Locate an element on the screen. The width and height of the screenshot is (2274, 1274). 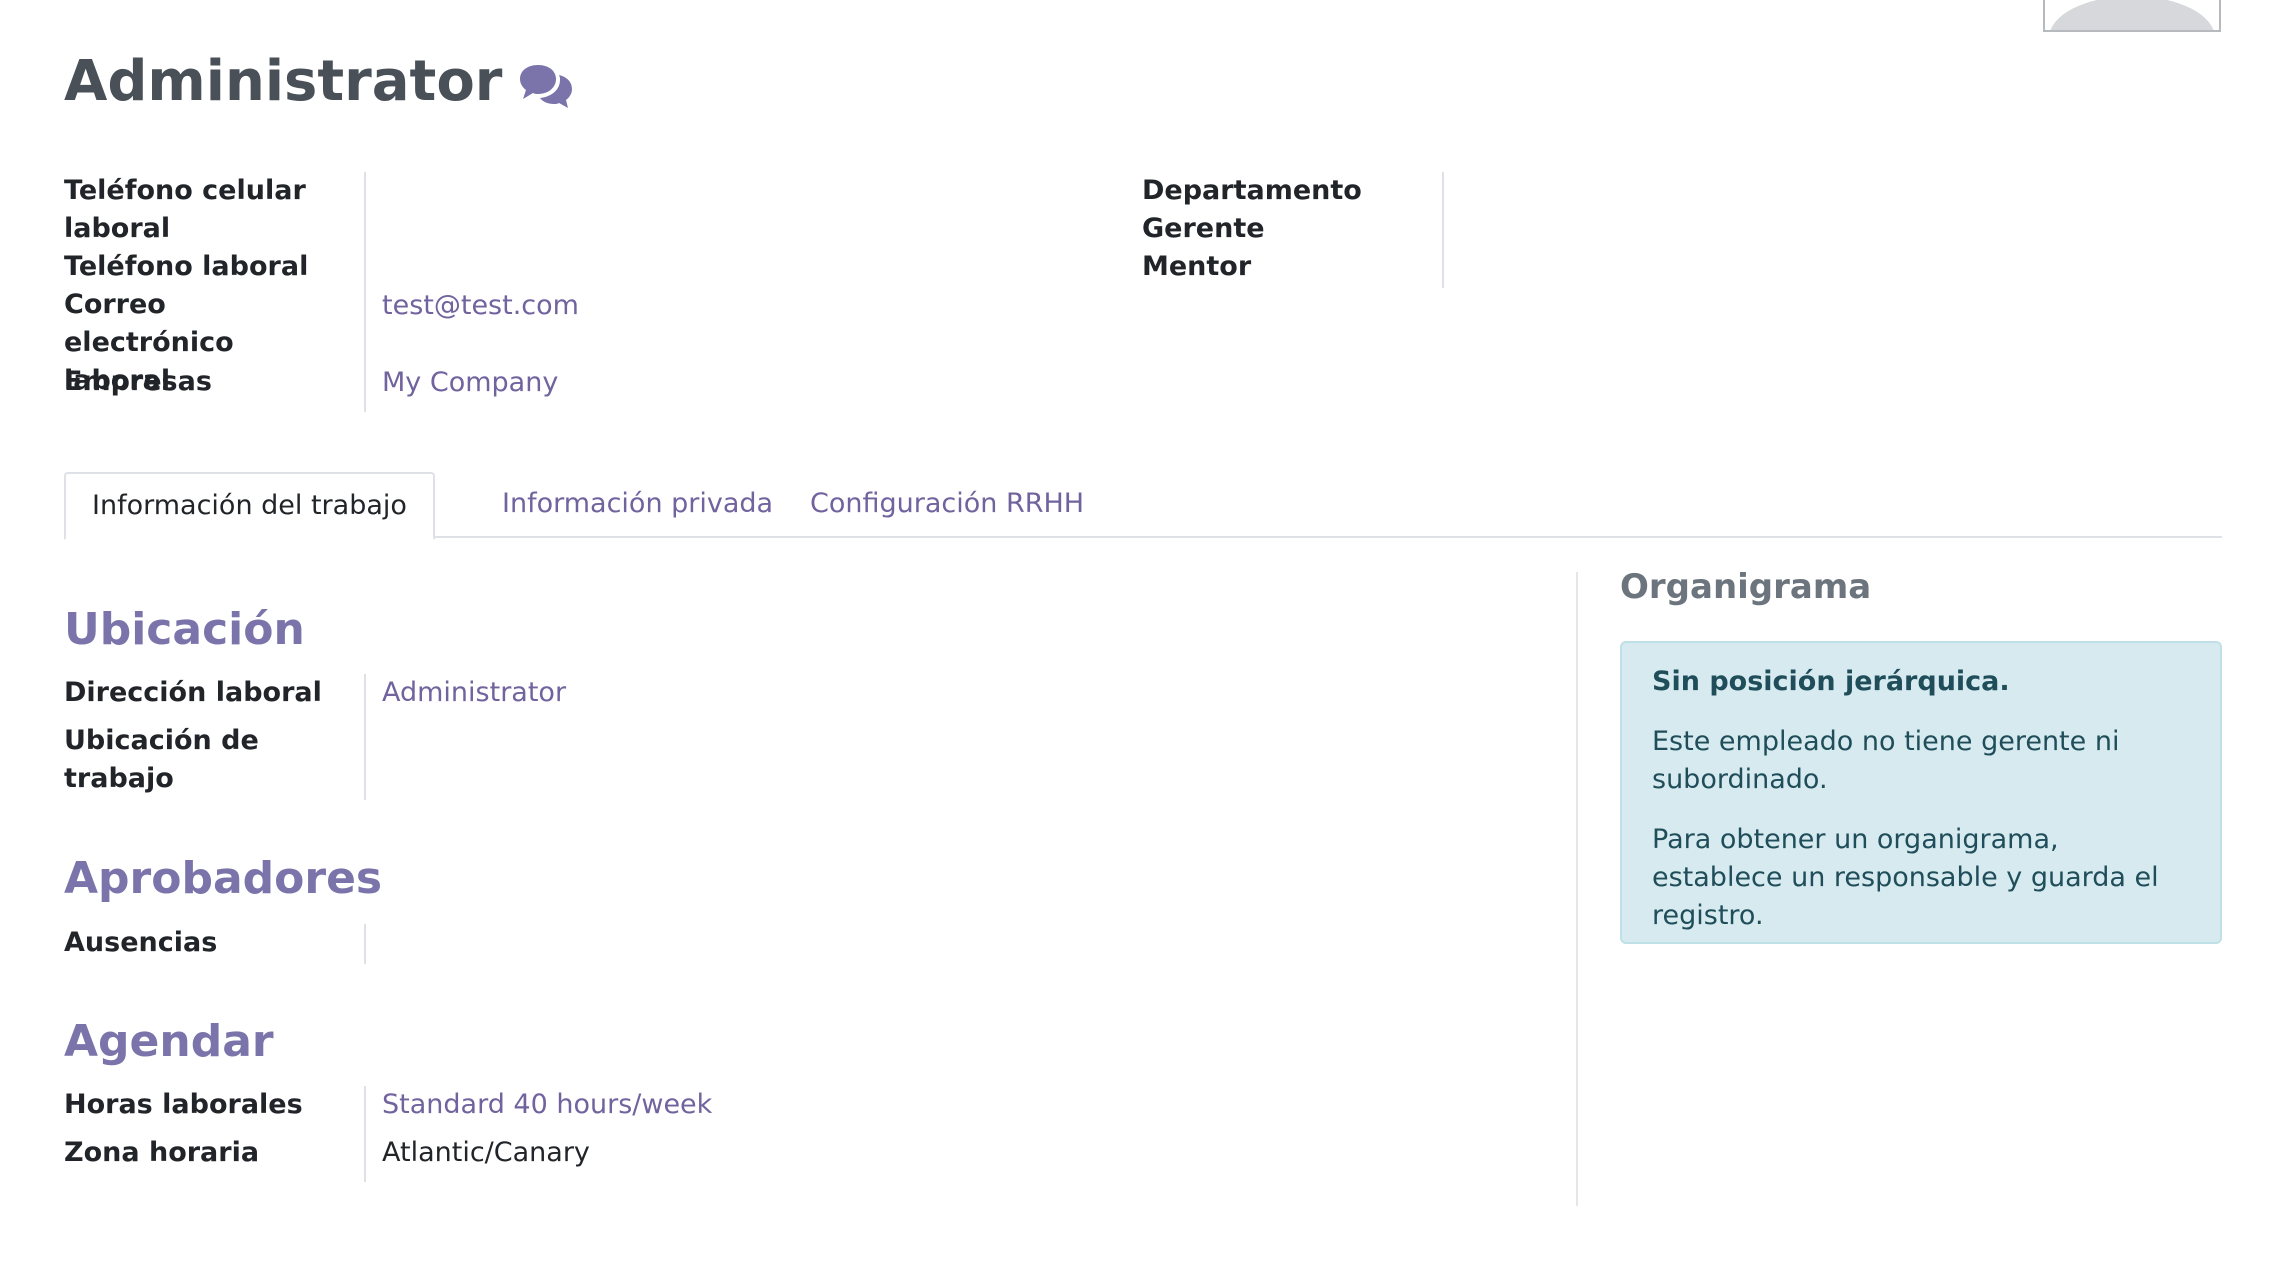
work-phone-label: Teléfono laboral is located at coordinates (186, 266).